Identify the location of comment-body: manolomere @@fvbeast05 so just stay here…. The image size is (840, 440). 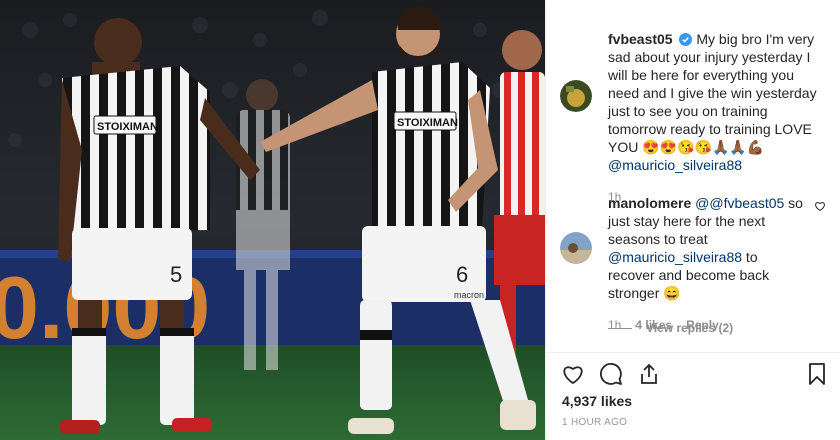
(708, 264).